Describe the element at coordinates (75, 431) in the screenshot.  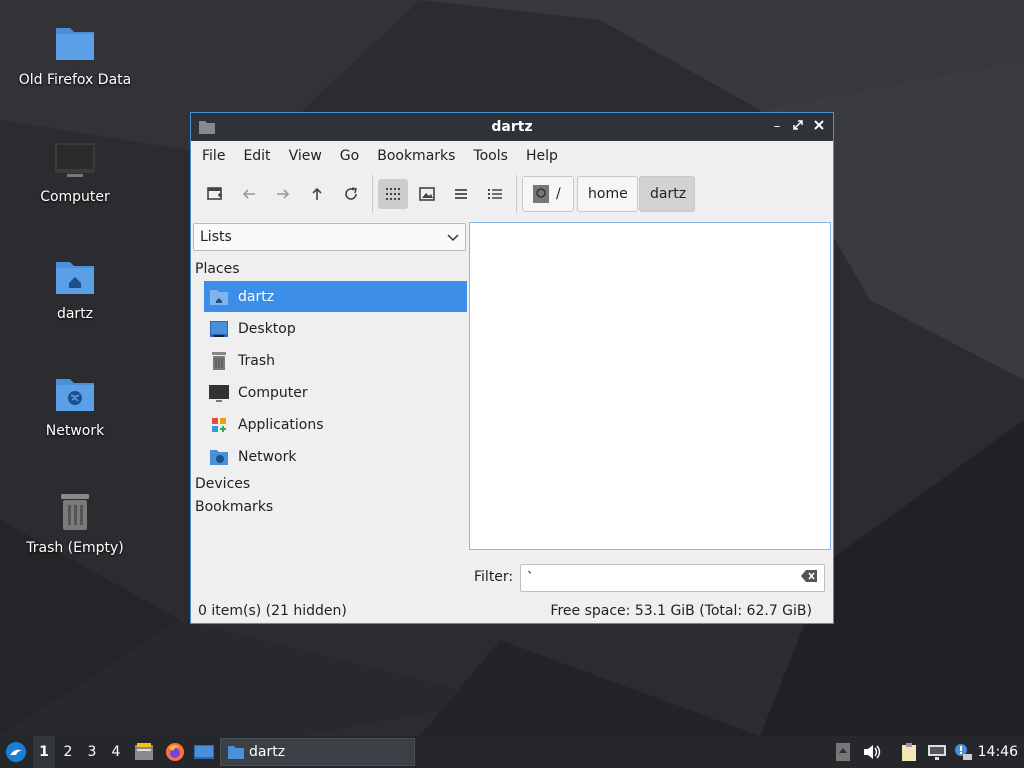
I see `desktop-icon-label: Network` at that location.